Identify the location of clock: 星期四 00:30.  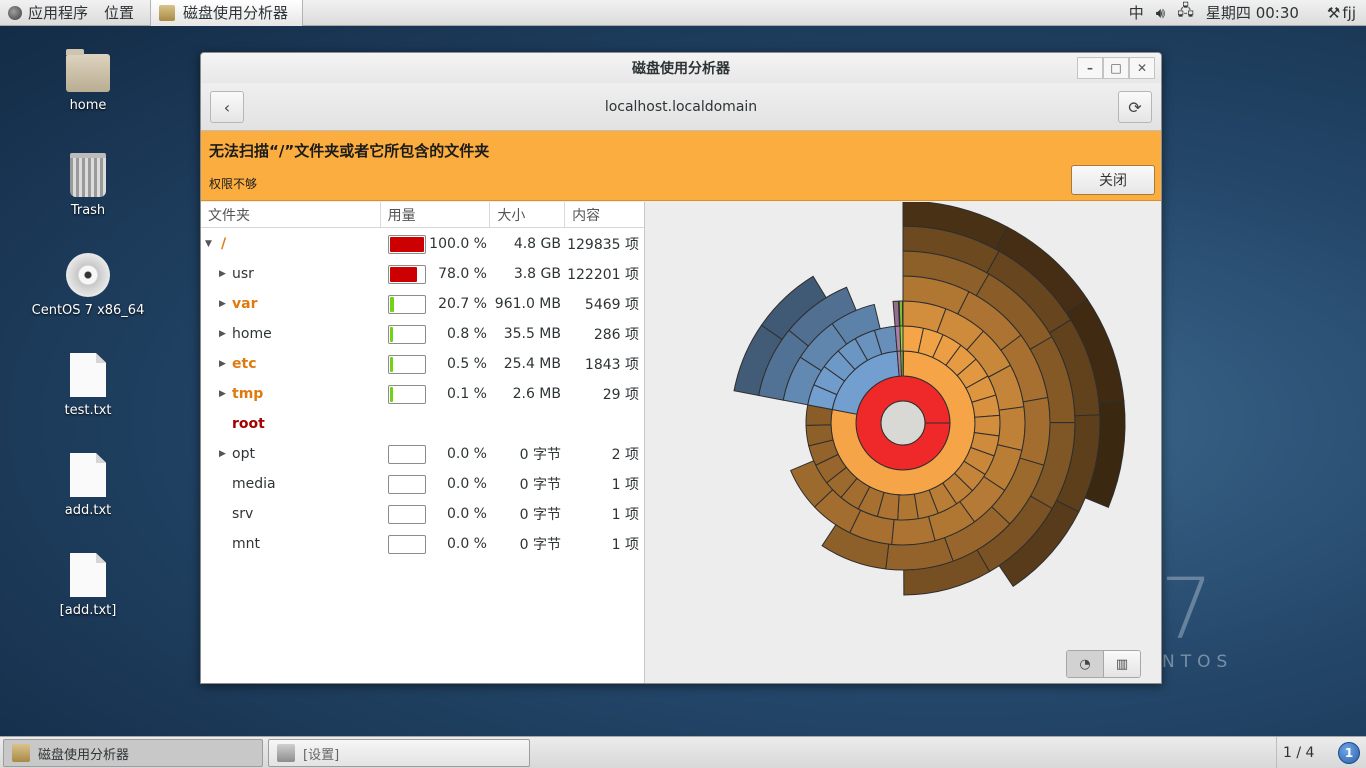
(1252, 12).